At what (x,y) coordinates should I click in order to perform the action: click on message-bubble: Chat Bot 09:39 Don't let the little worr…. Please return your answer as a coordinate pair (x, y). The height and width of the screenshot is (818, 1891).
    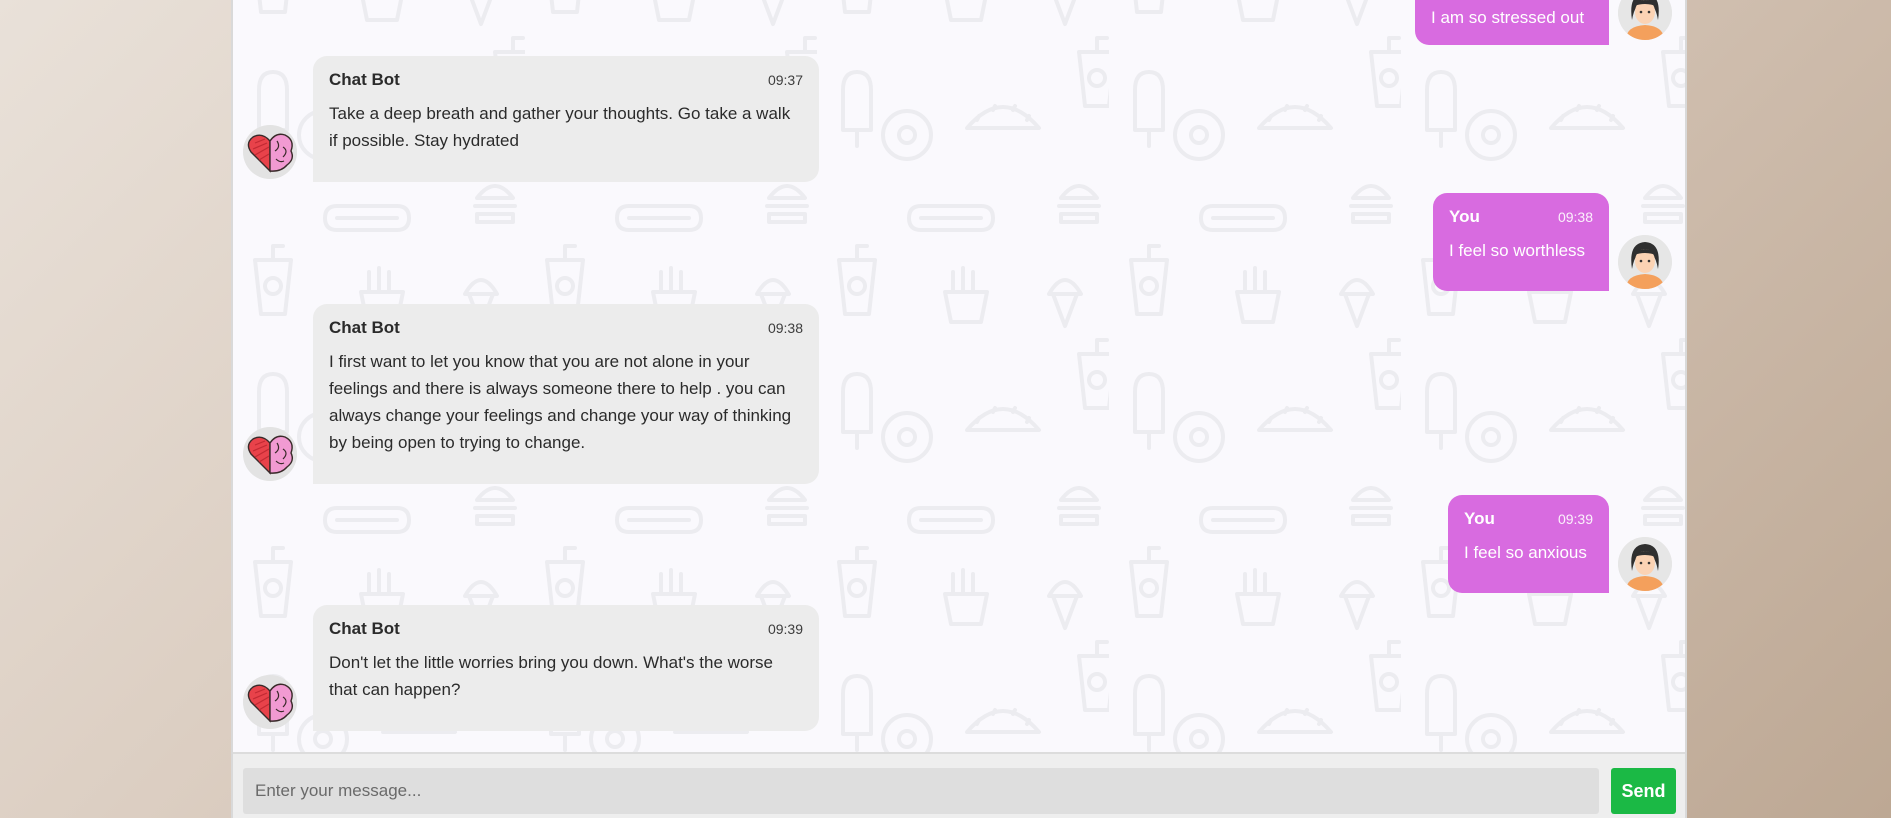
    Looking at the image, I should click on (566, 668).